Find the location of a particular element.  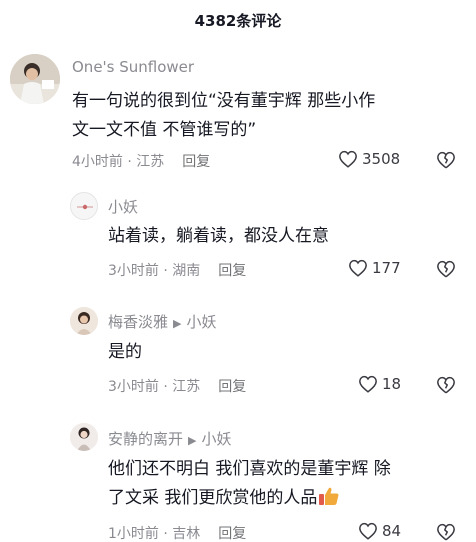

comments-count-title: 4382条评论 is located at coordinates (238, 21).